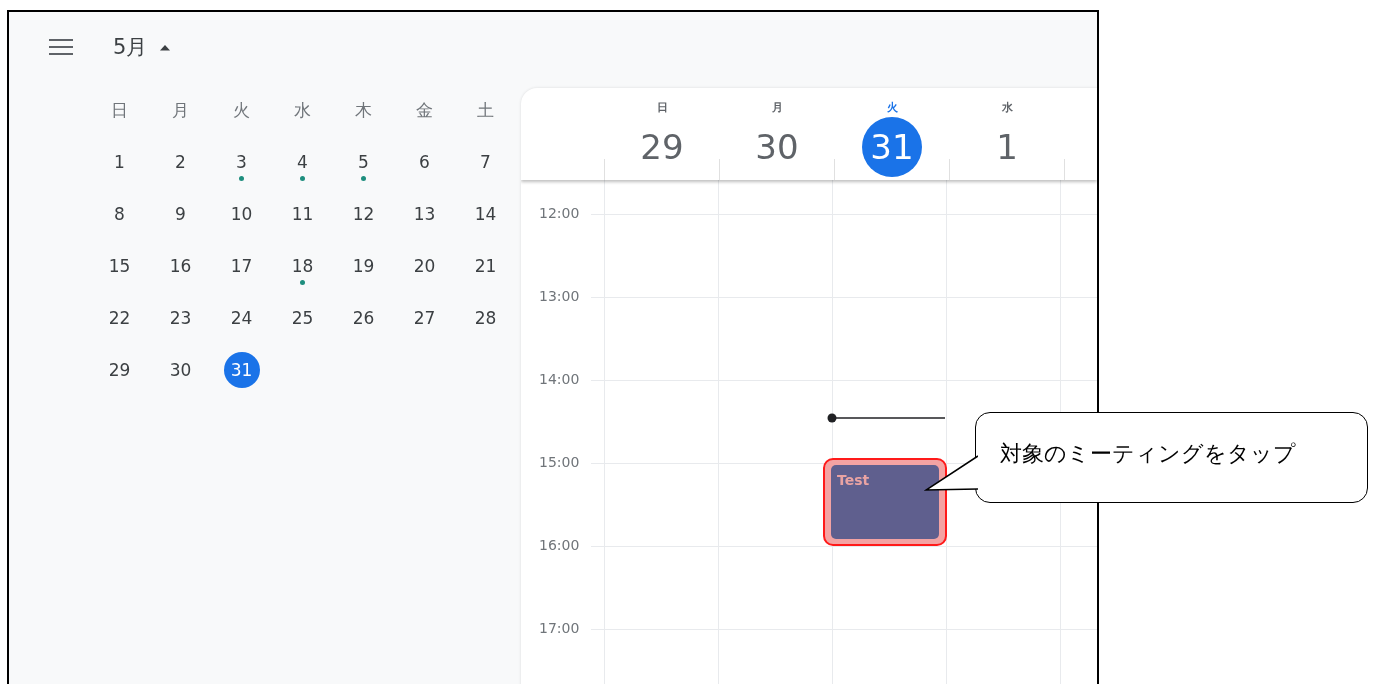  Describe the element at coordinates (485, 110) in the screenshot. I see `weekday-label: 土` at that location.